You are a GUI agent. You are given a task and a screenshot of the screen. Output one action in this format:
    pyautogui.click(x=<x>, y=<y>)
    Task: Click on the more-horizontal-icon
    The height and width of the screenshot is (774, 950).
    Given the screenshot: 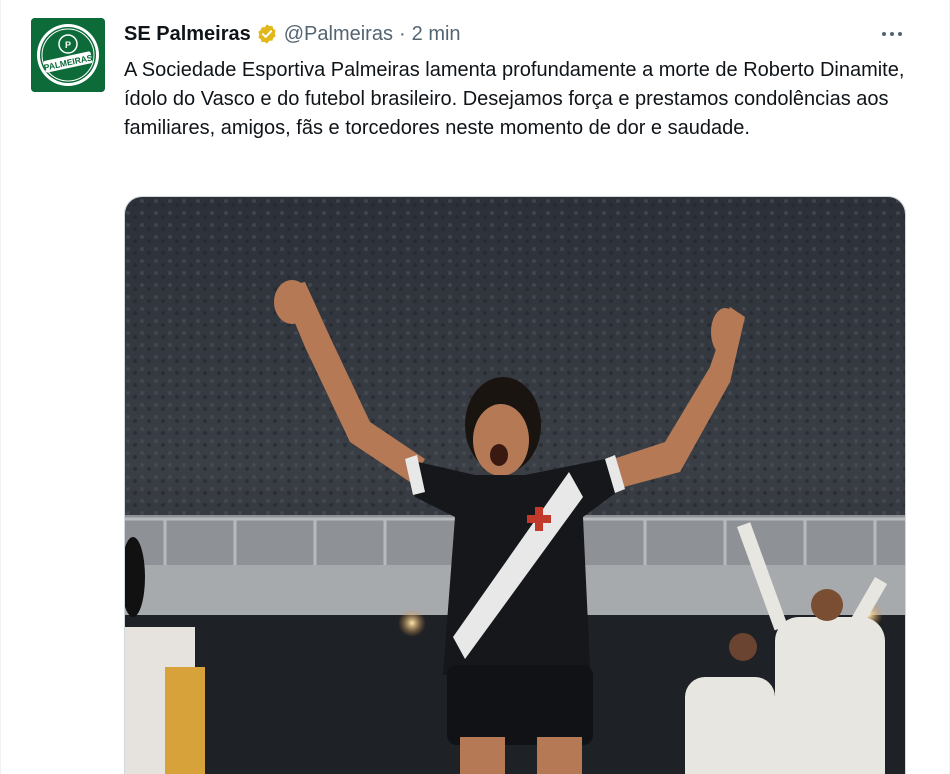 What is the action you would take?
    pyautogui.click(x=884, y=34)
    